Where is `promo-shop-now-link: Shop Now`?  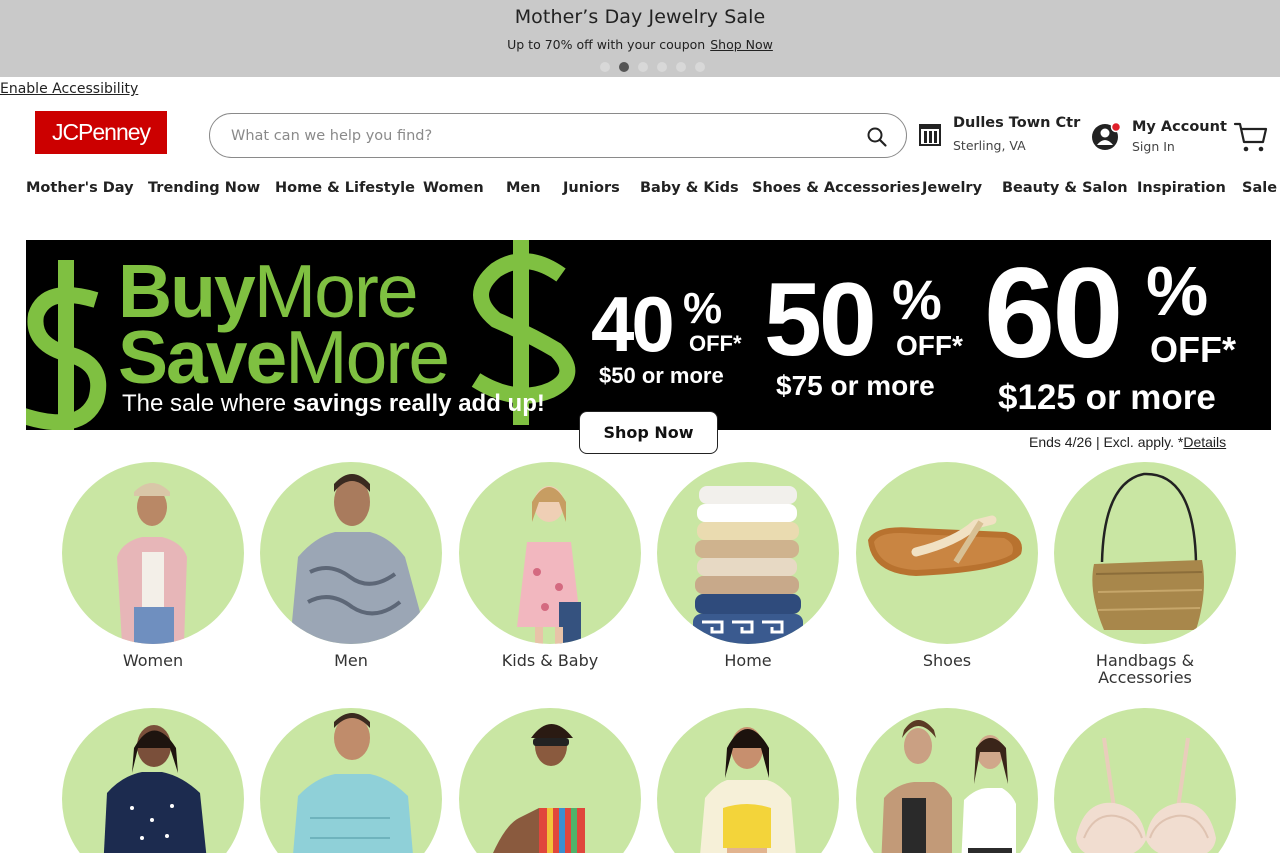
promo-shop-now-link: Shop Now is located at coordinates (741, 44).